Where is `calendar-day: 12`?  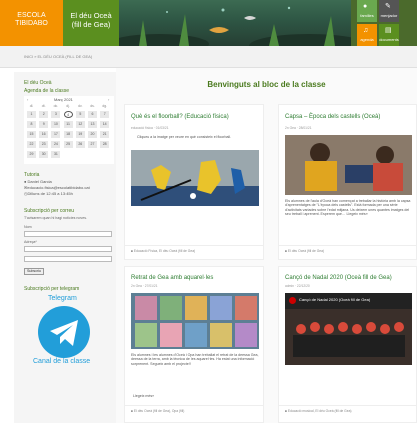
calendar-day: 12 is located at coordinates (80, 124).